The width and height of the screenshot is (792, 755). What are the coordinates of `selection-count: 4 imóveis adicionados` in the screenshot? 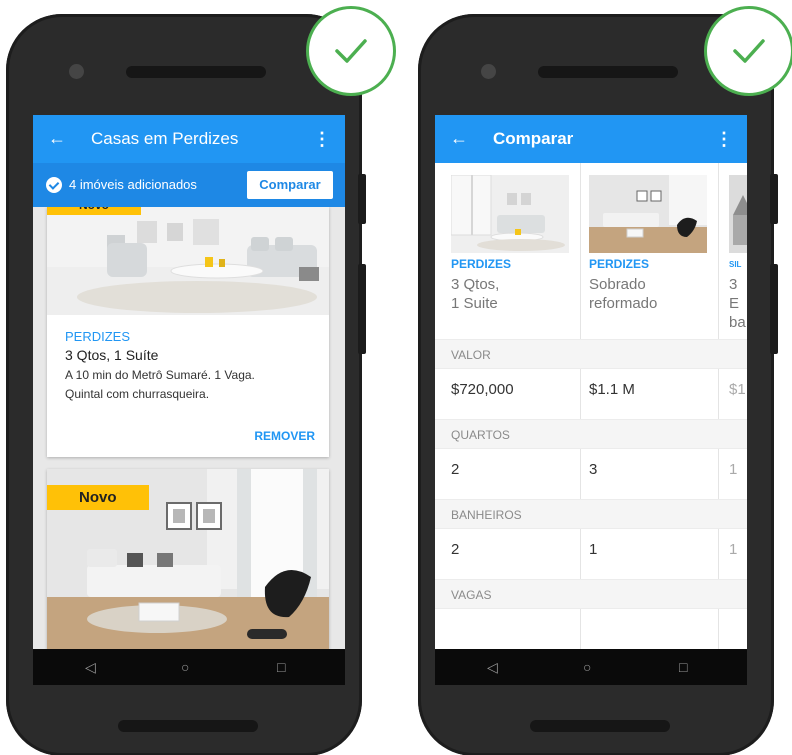 It's located at (133, 184).